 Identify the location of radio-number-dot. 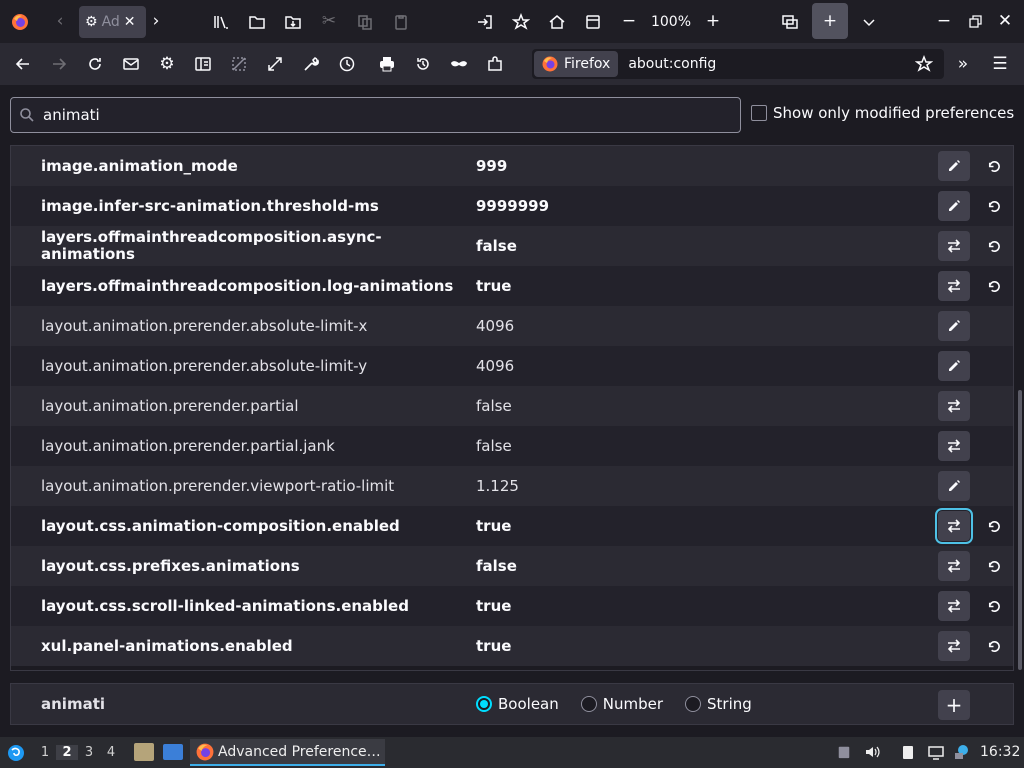
(588, 704).